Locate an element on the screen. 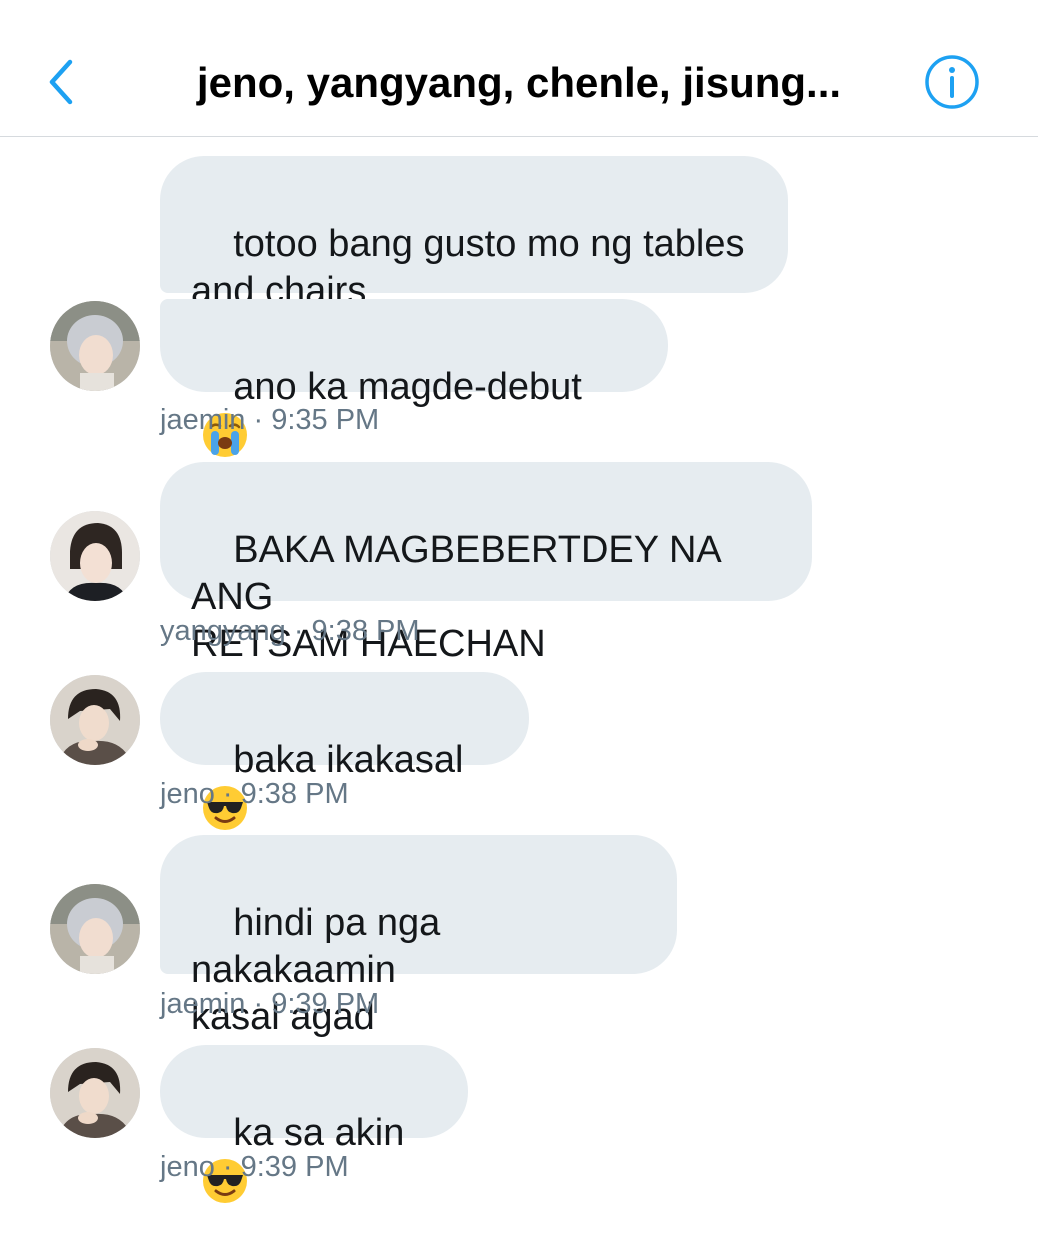  message-text: baka ikakasal is located at coordinates (348, 760).